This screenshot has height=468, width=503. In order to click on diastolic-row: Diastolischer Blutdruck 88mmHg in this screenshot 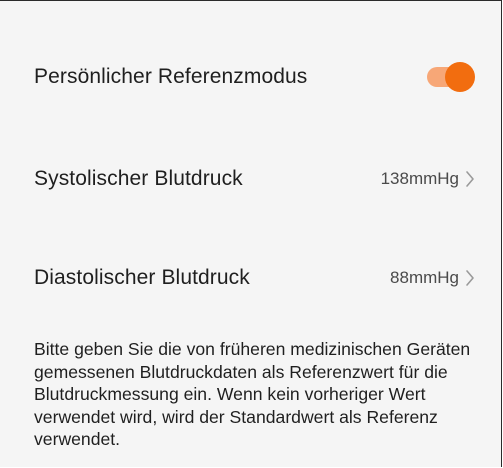, I will do `click(250, 278)`.